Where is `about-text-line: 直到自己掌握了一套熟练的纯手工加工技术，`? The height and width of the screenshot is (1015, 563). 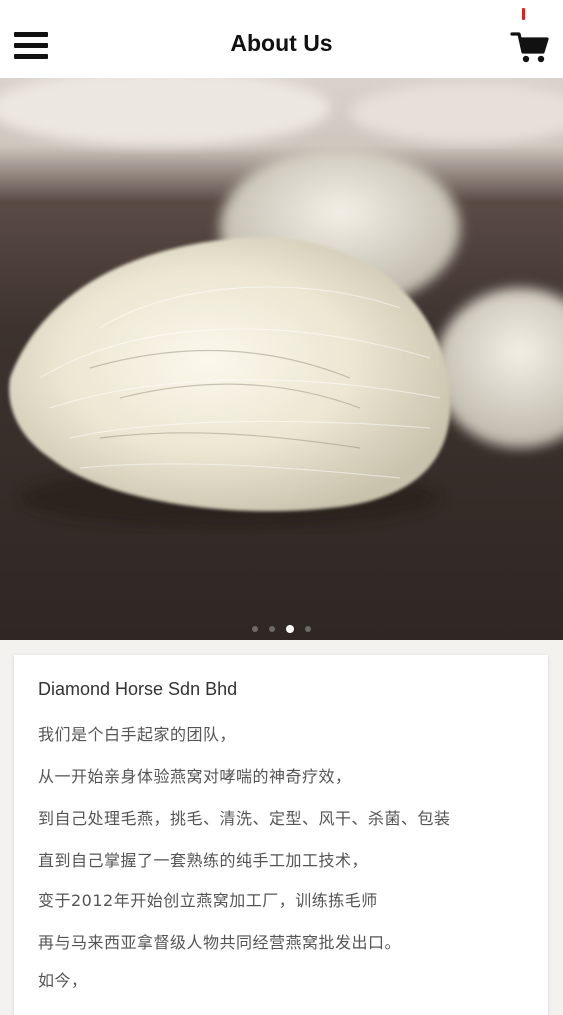 about-text-line: 直到自己掌握了一套熟练的纯手工加工技术， is located at coordinates (203, 860).